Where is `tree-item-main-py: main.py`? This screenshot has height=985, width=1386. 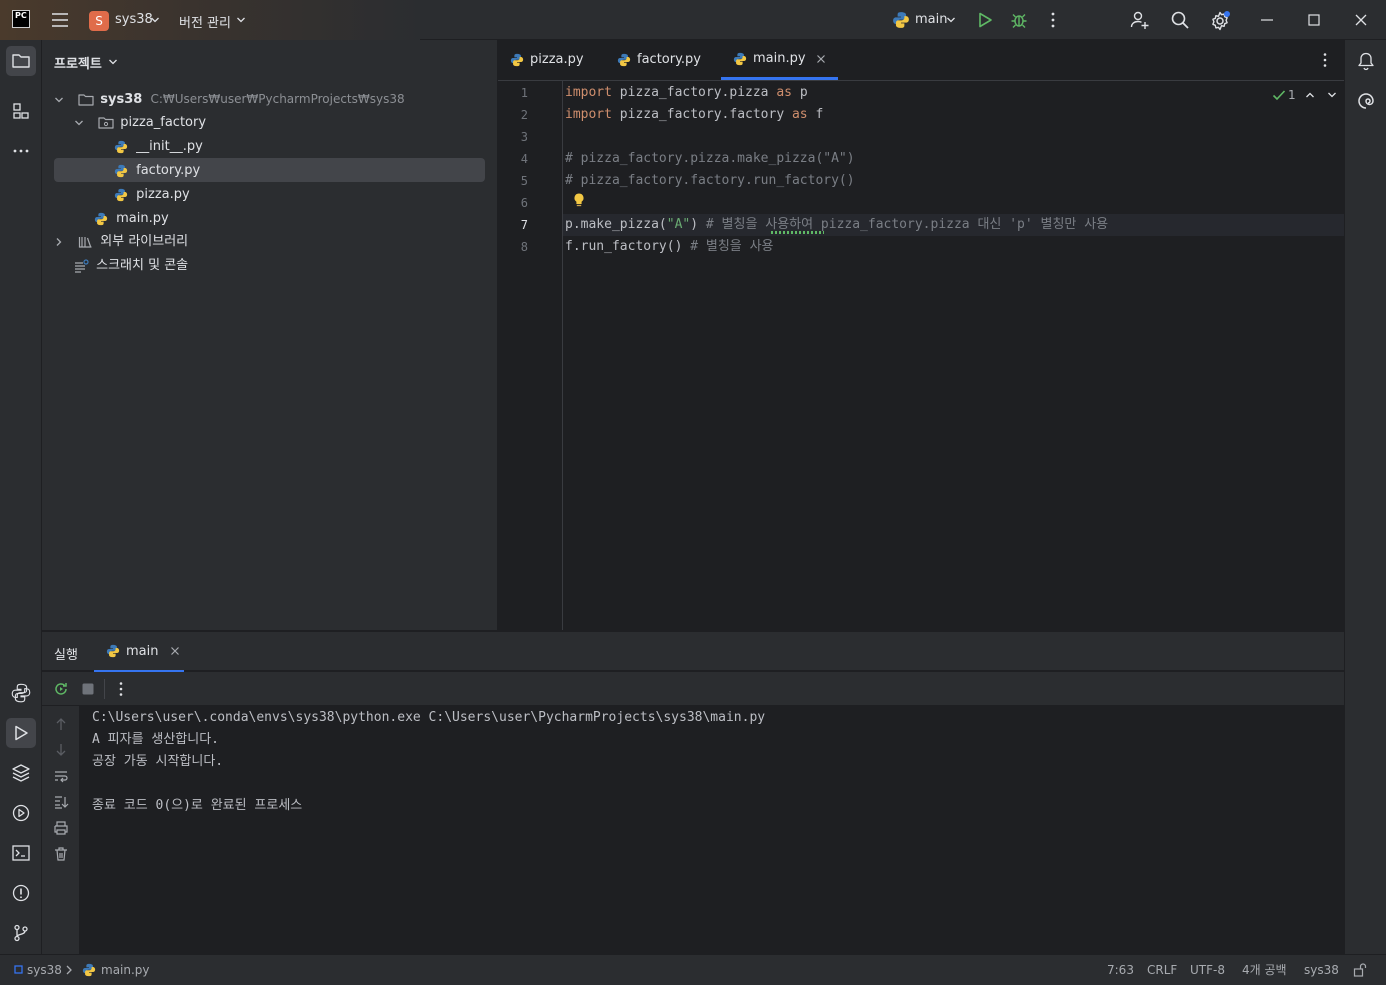
tree-item-main-py: main.py is located at coordinates (131, 219).